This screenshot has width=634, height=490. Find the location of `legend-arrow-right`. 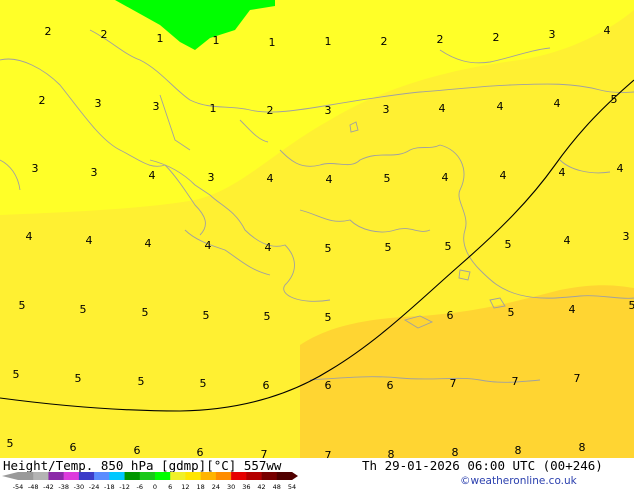

legend-arrow-right is located at coordinates (295, 476).